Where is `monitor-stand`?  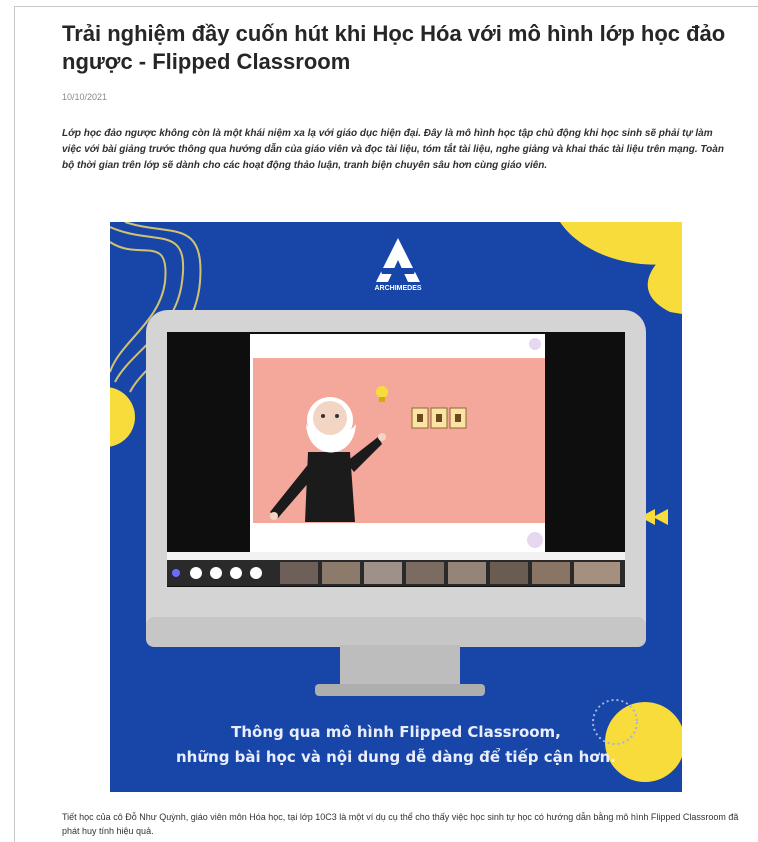 monitor-stand is located at coordinates (400, 667).